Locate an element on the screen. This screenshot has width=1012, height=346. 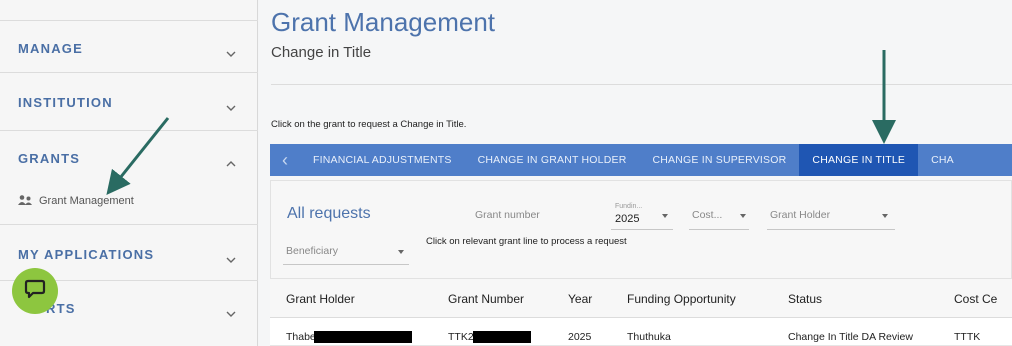
cell-funding-opportunity: Thuthuka is located at coordinates (649, 337).